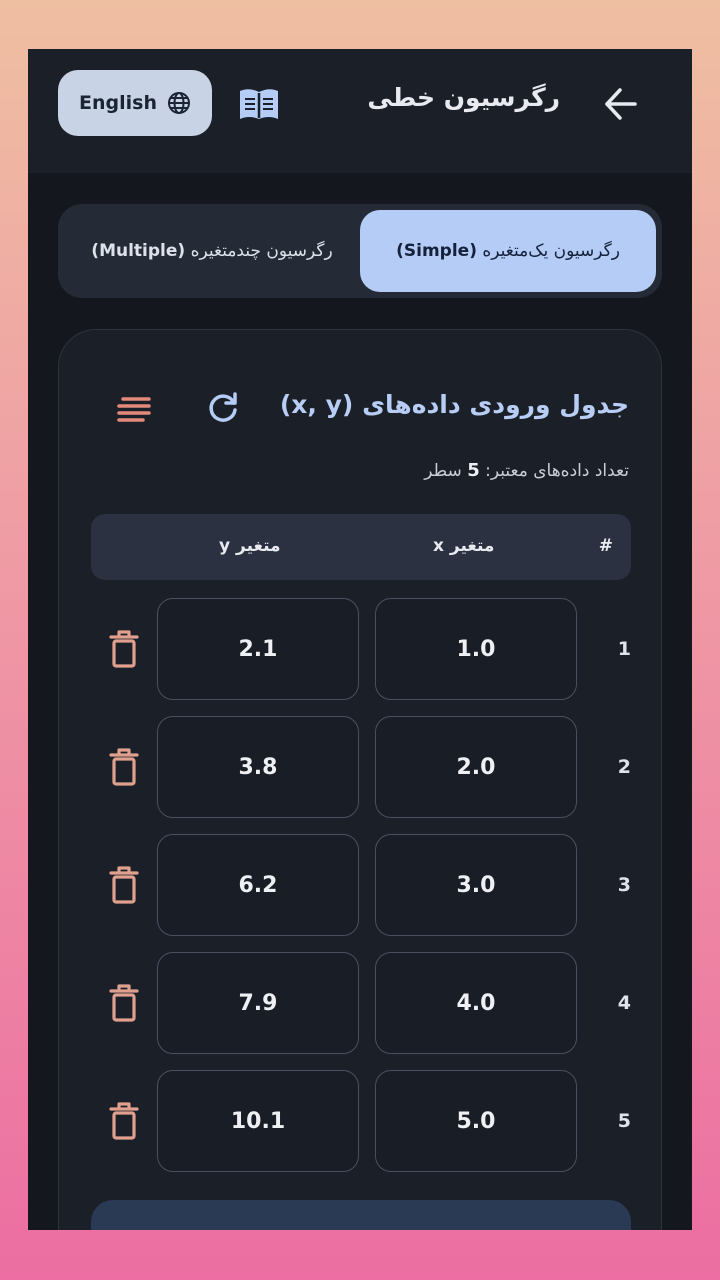 Image resolution: width=720 pixels, height=1280 pixels. Describe the element at coordinates (360, 111) in the screenshot. I see `app-bar: English رگرسیون خطی` at that location.